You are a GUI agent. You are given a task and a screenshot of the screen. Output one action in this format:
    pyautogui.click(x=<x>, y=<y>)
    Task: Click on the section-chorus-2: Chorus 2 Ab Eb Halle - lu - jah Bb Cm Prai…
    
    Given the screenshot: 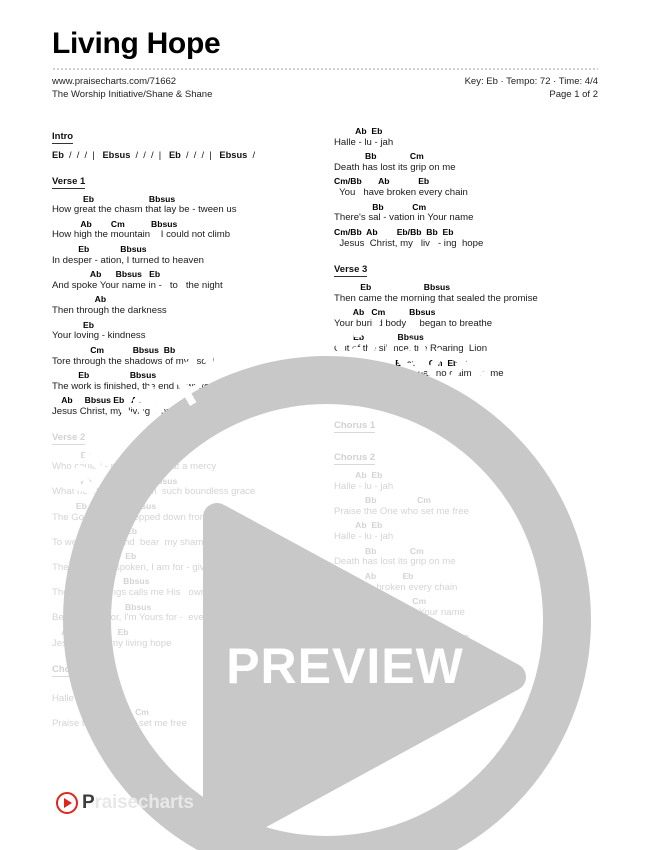 What is the action you would take?
    pyautogui.click(x=465, y=558)
    